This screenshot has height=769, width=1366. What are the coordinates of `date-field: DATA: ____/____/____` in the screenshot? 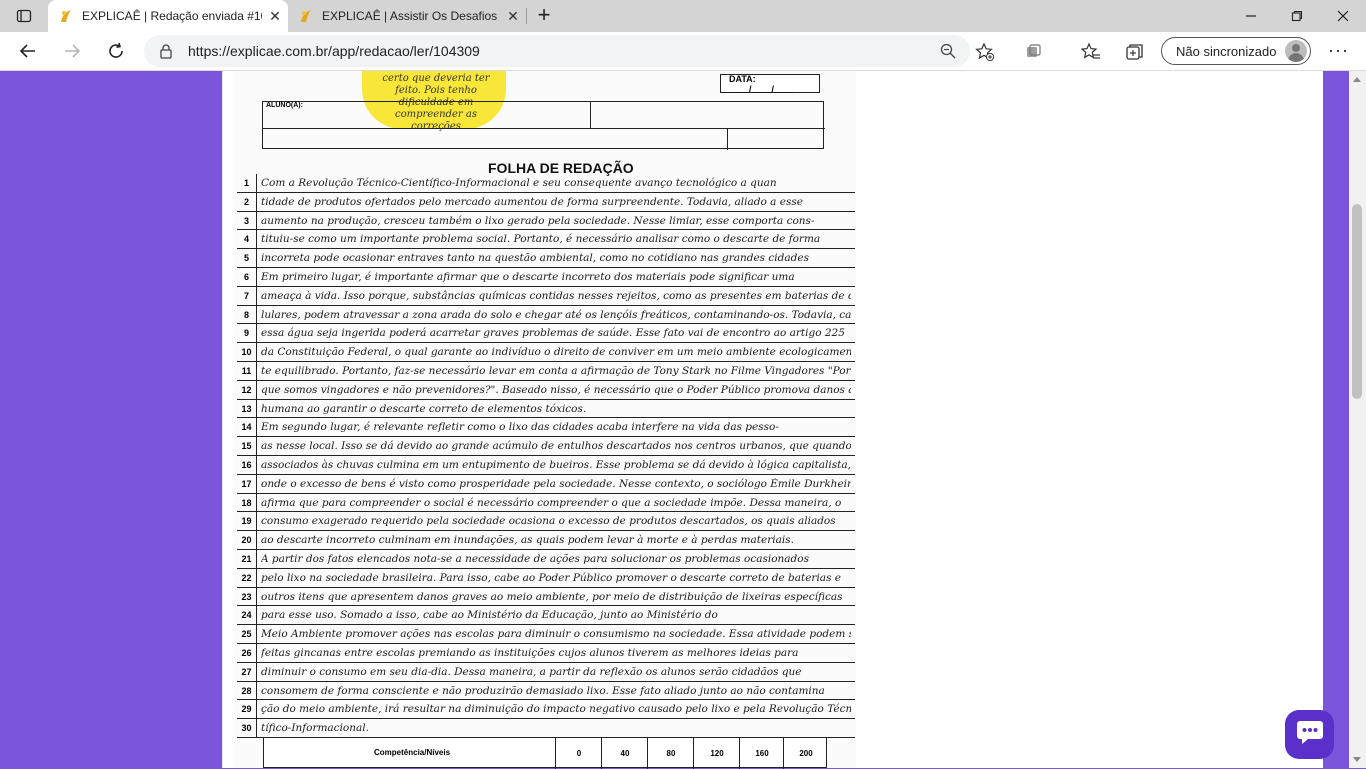 It's located at (770, 83).